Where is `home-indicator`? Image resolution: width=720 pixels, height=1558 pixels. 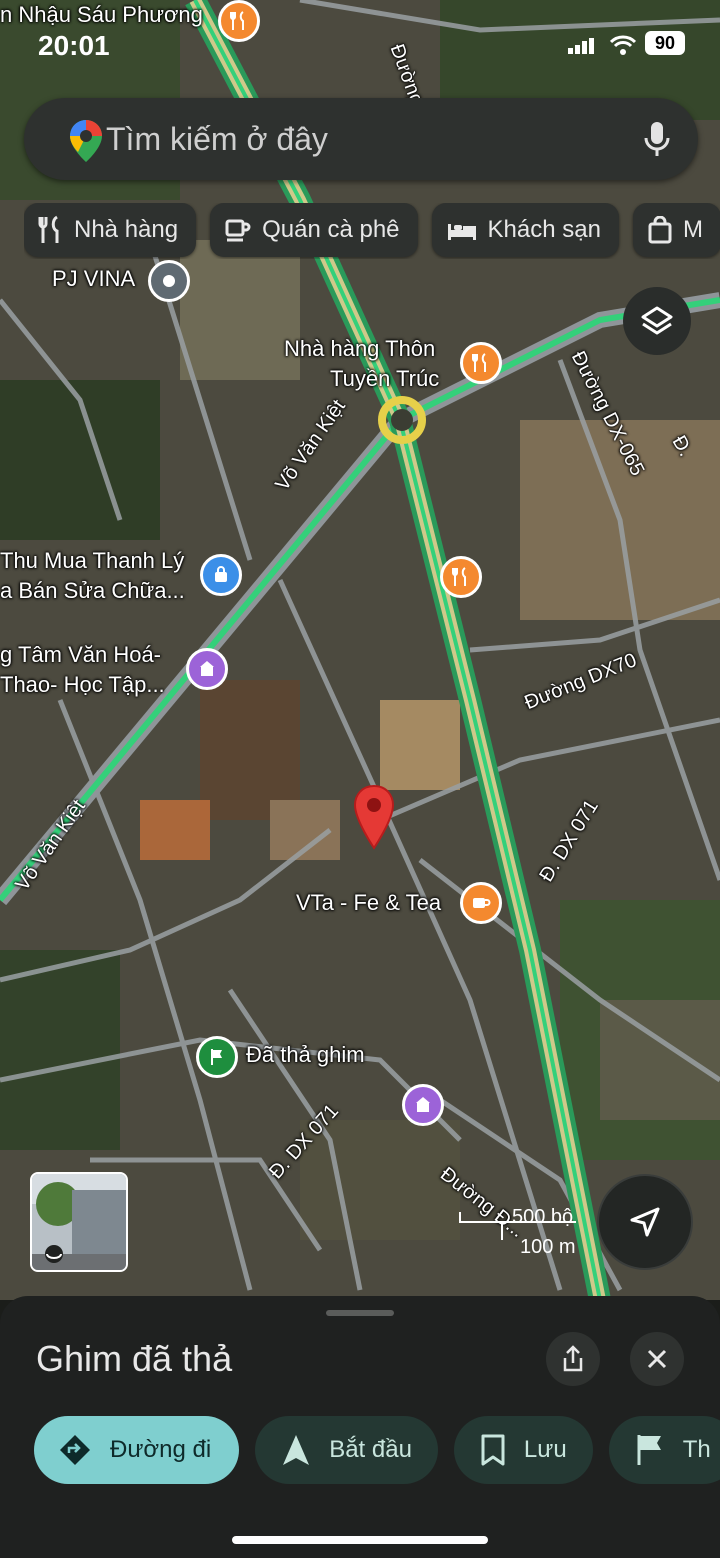
home-indicator is located at coordinates (360, 1540).